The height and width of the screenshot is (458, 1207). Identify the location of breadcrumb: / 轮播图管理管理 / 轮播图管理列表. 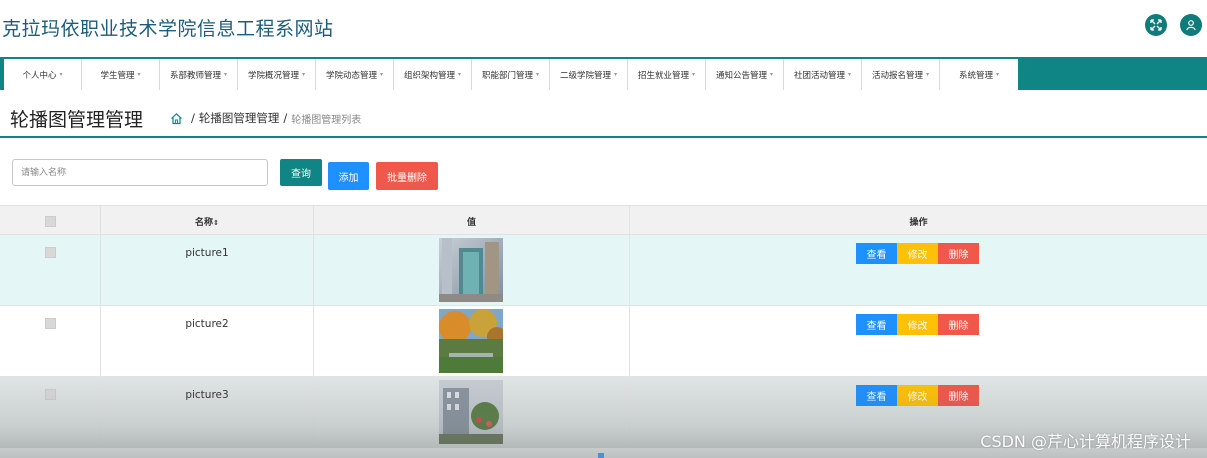
(265, 118).